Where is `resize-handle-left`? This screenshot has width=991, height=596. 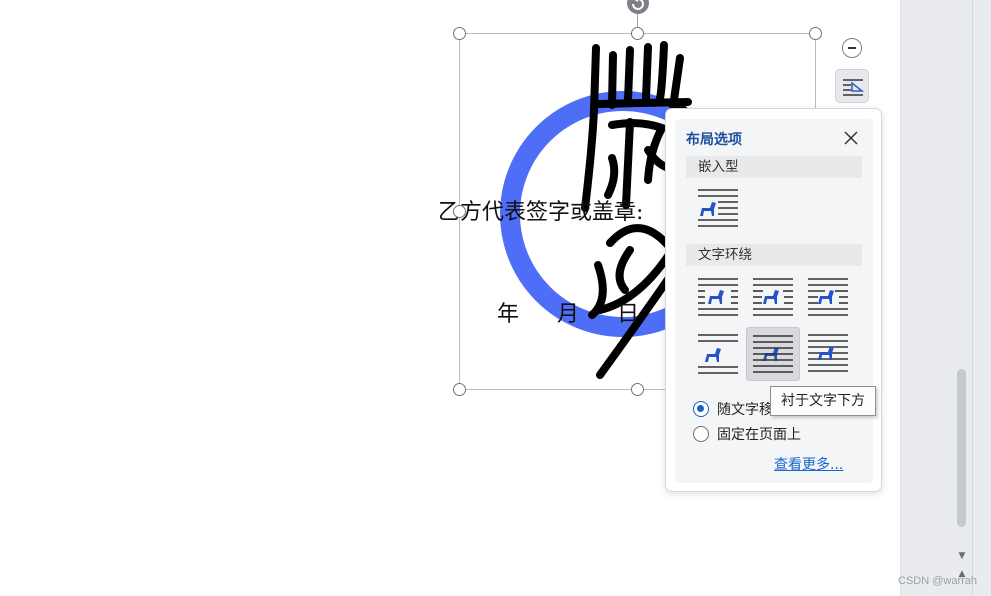 resize-handle-left is located at coordinates (459, 211).